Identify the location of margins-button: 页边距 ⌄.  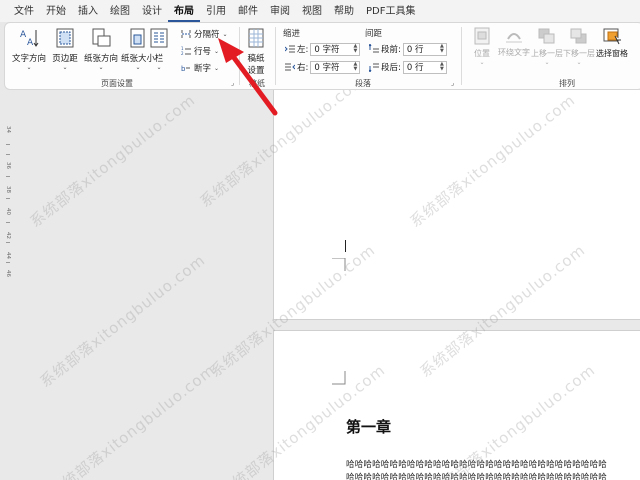
(65, 48).